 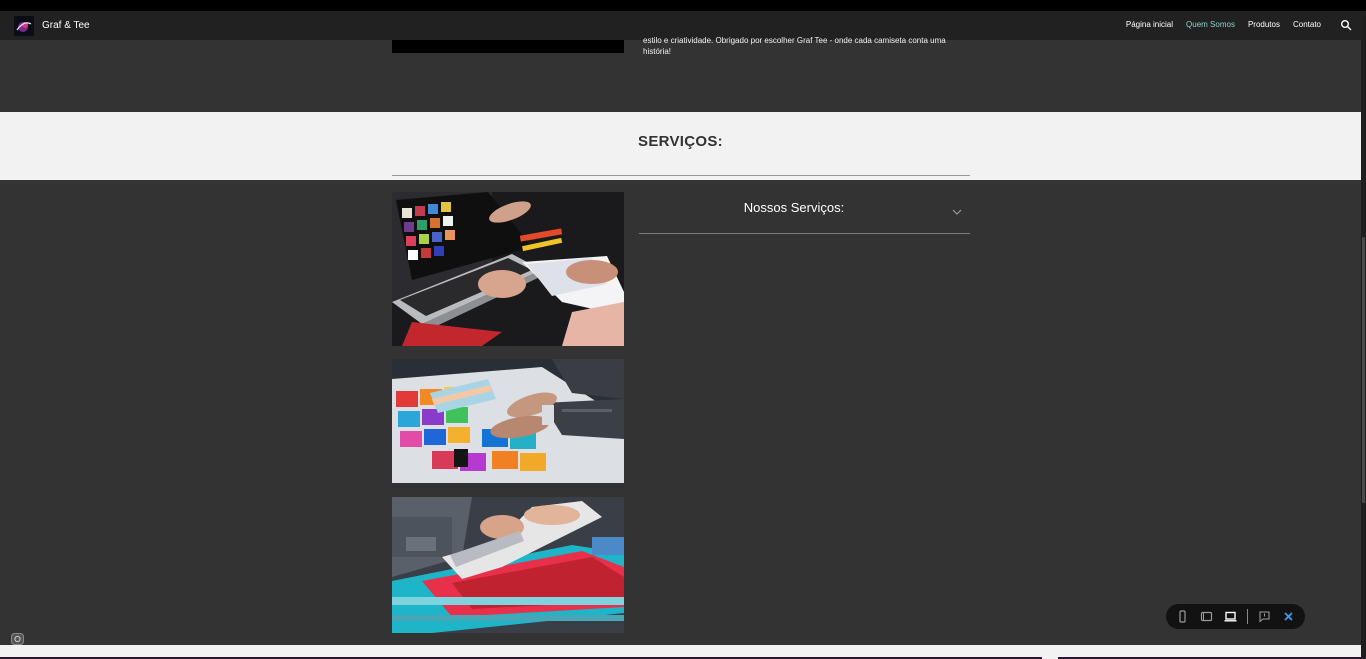 What do you see at coordinates (1363, 370) in the screenshot?
I see `scrollbar-thumb` at bounding box center [1363, 370].